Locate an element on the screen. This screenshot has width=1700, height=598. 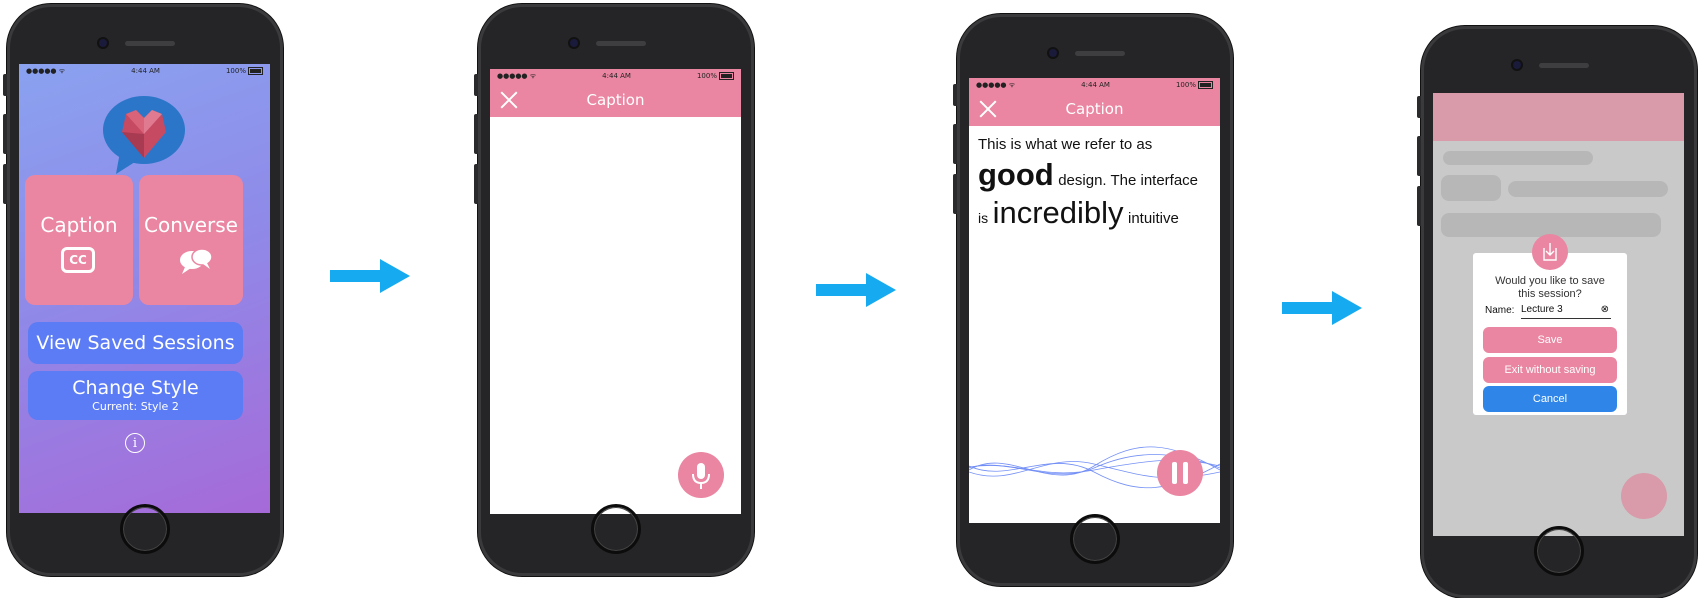
caption-word-intuitive: intuitive is located at coordinates (1153, 218).